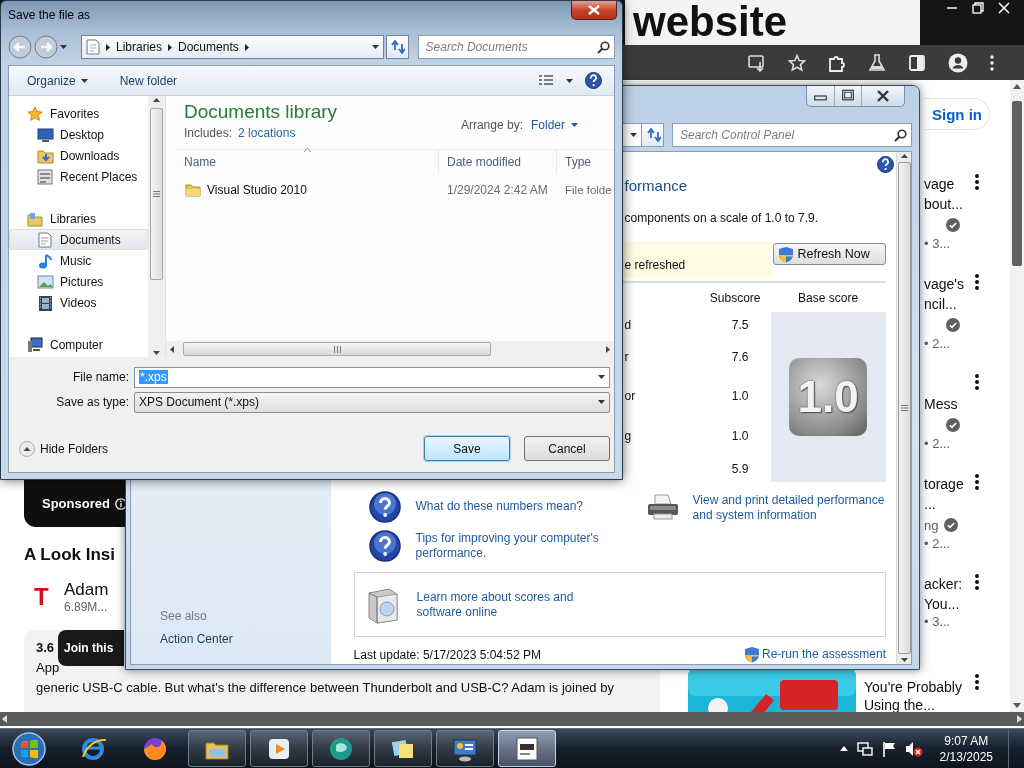  I want to click on close-icon, so click(1004, 8).